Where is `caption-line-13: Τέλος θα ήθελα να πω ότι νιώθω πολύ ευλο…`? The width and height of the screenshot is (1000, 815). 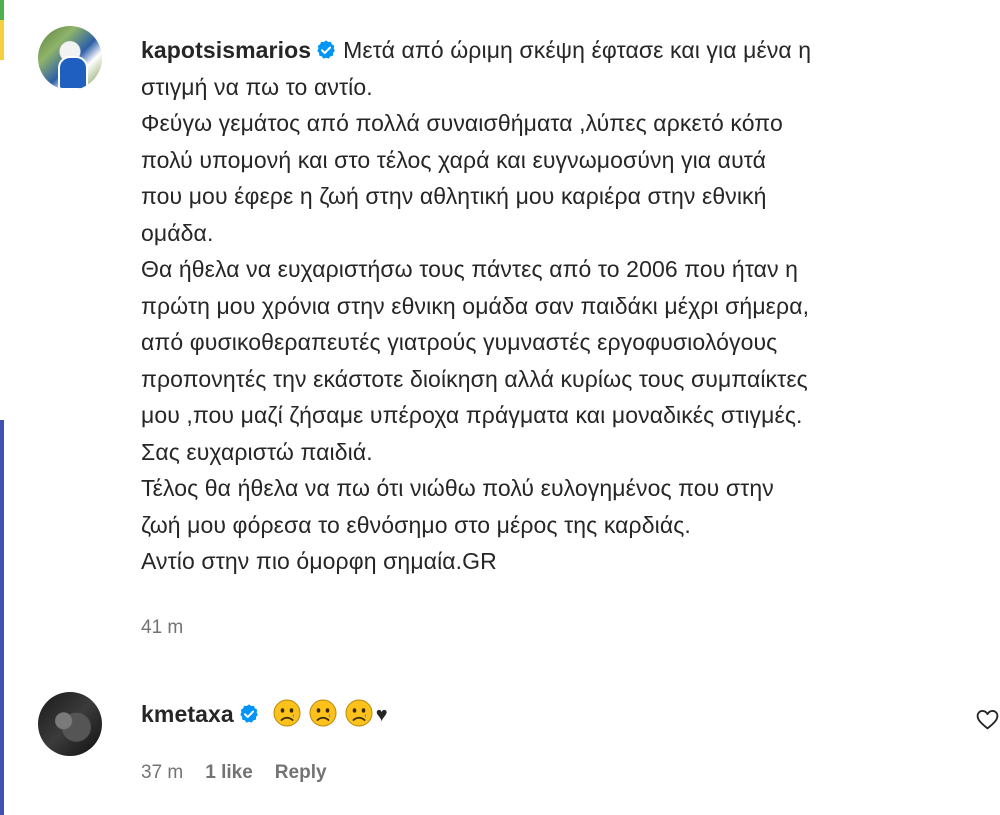
caption-line-13: Τέλος θα ήθελα να πω ότι νιώθω πολύ ευλο… is located at coordinates (457, 488).